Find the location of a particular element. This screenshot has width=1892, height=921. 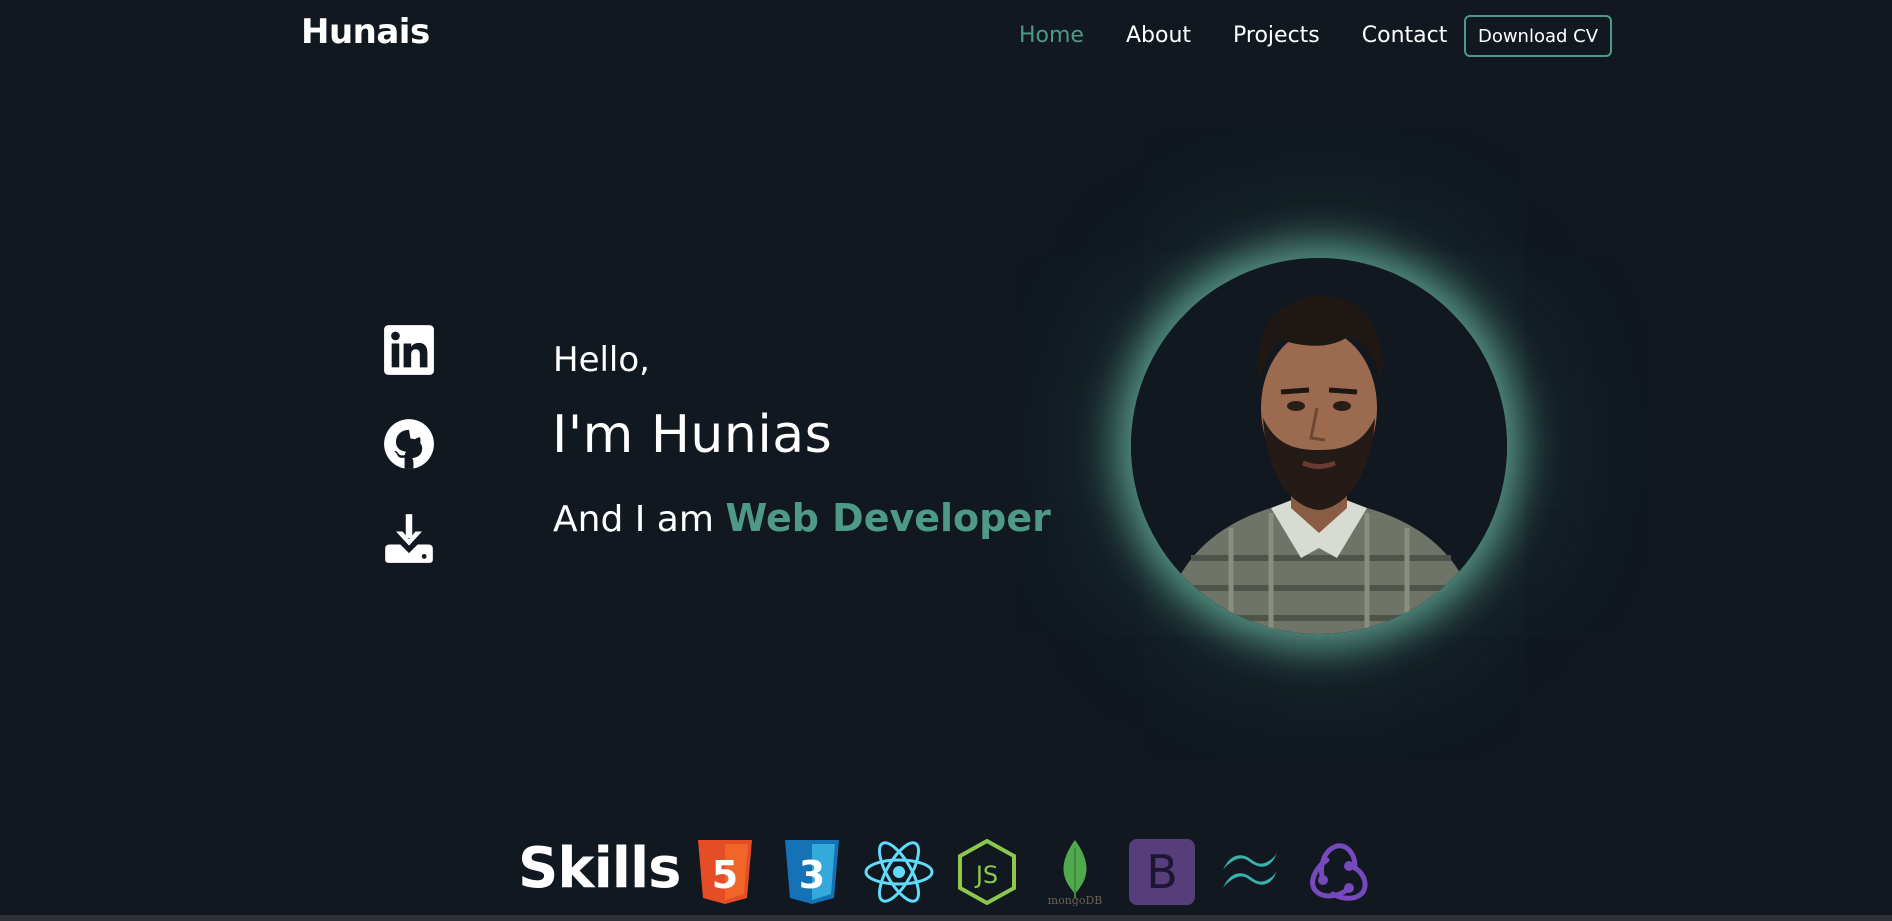

svg-text: 3 is located at coordinates (812, 875).